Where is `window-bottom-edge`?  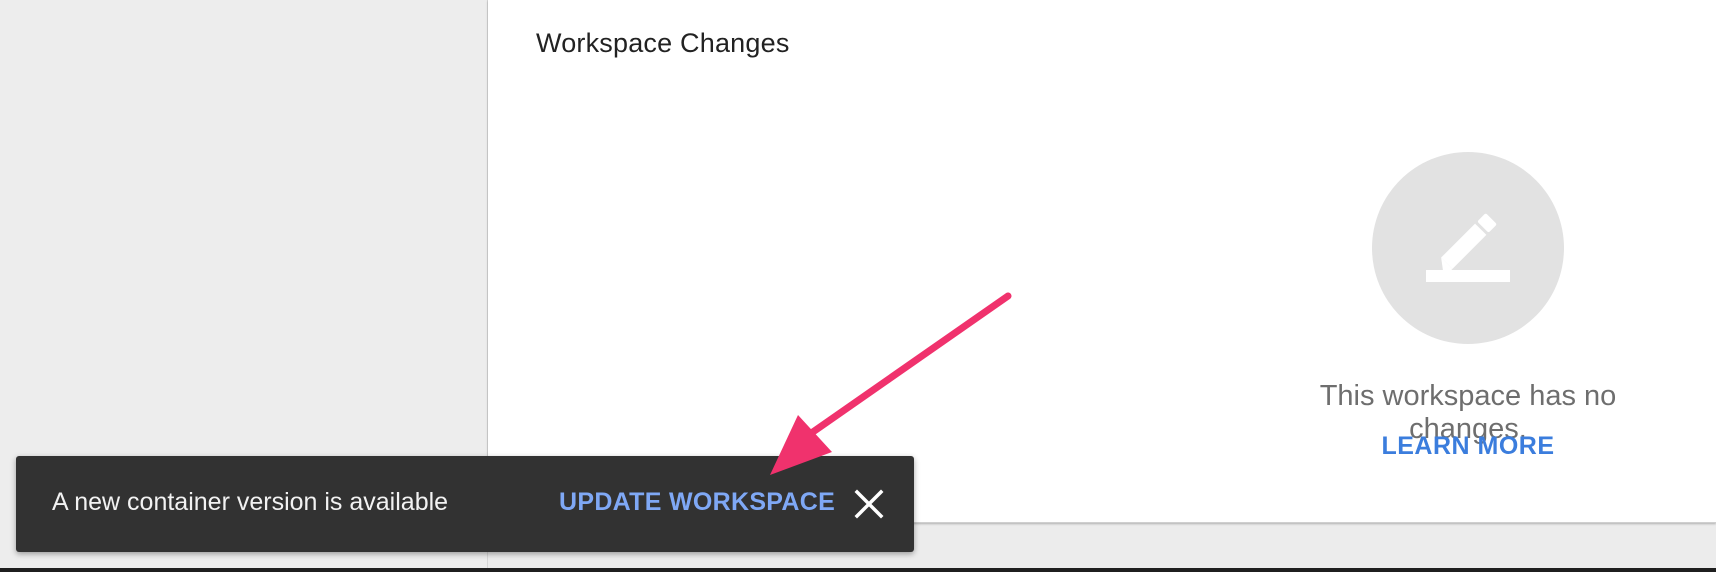 window-bottom-edge is located at coordinates (858, 570).